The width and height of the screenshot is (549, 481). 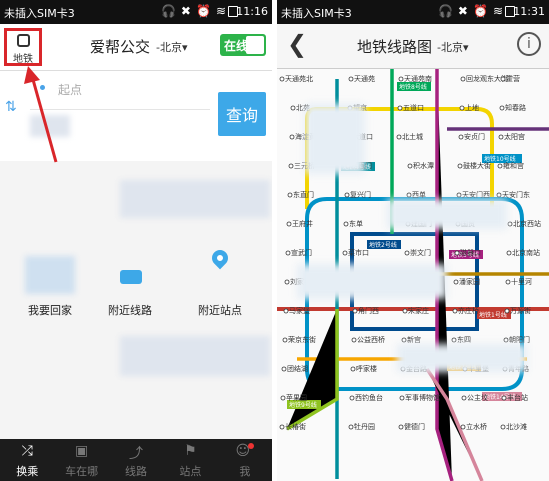 What do you see at coordinates (468, 310) in the screenshot?
I see `station-label: 亦庄桥` at bounding box center [468, 310].